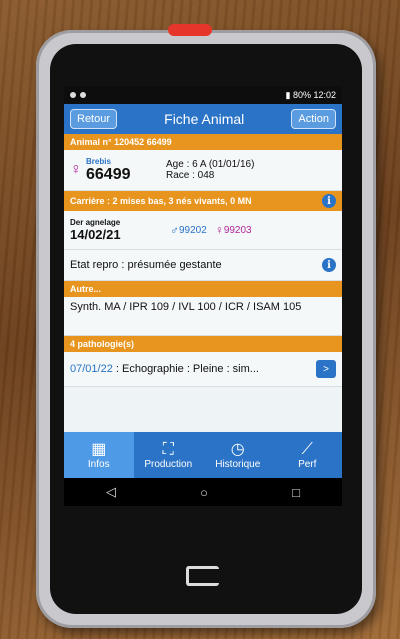  Describe the element at coordinates (313, 119) in the screenshot. I see `action-button: Action` at that location.